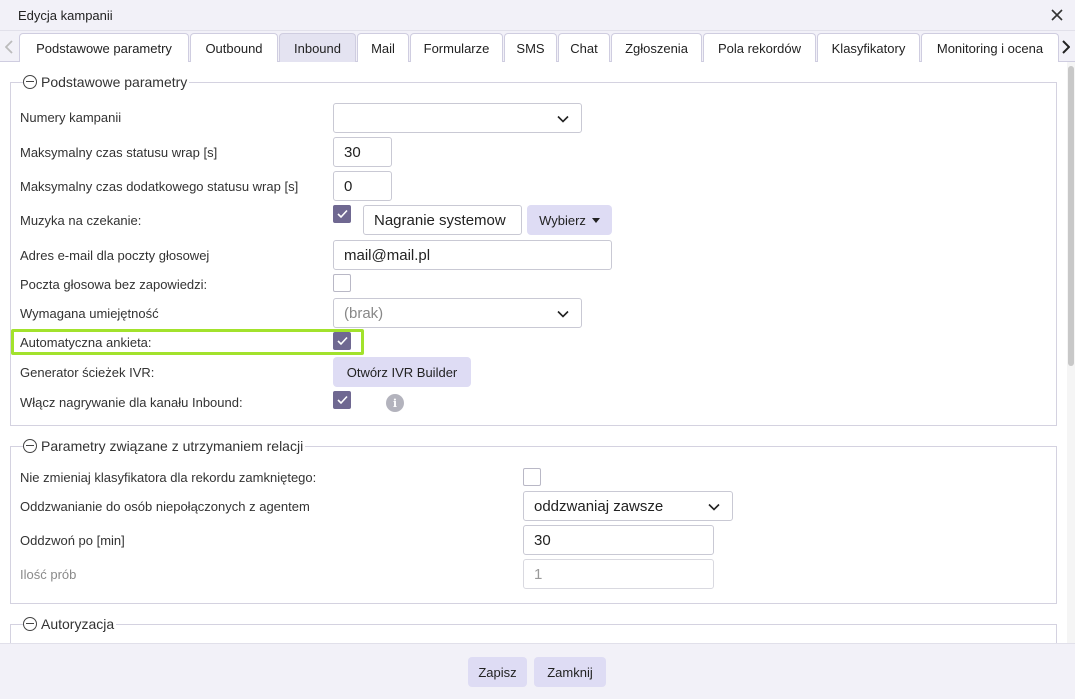  I want to click on attempts-input: 1, so click(618, 574).